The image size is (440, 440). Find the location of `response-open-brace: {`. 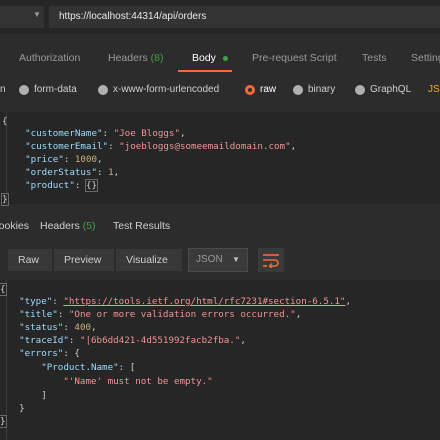

response-open-brace: { is located at coordinates (3, 289).